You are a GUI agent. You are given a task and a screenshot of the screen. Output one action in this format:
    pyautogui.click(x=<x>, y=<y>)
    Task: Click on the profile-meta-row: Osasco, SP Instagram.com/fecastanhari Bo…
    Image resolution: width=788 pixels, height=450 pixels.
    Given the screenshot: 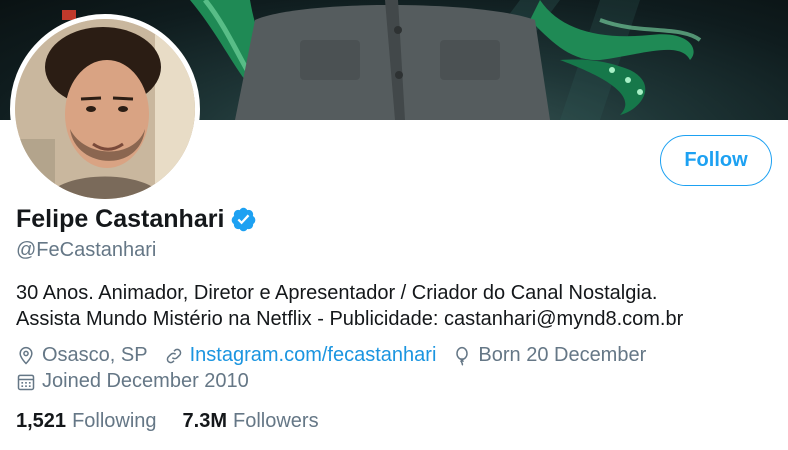 What is the action you would take?
    pyautogui.click(x=339, y=355)
    